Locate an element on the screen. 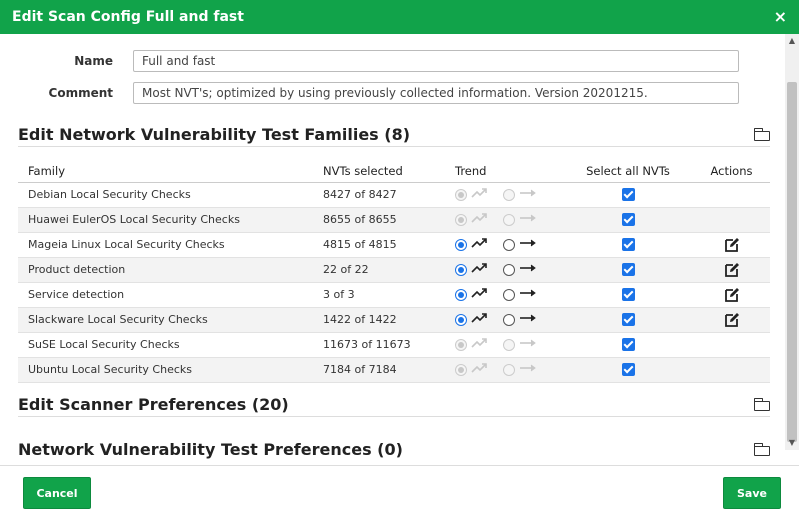 This screenshot has width=799, height=515. nvts-selected-cell: 11673 of 11673 is located at coordinates (379, 345).